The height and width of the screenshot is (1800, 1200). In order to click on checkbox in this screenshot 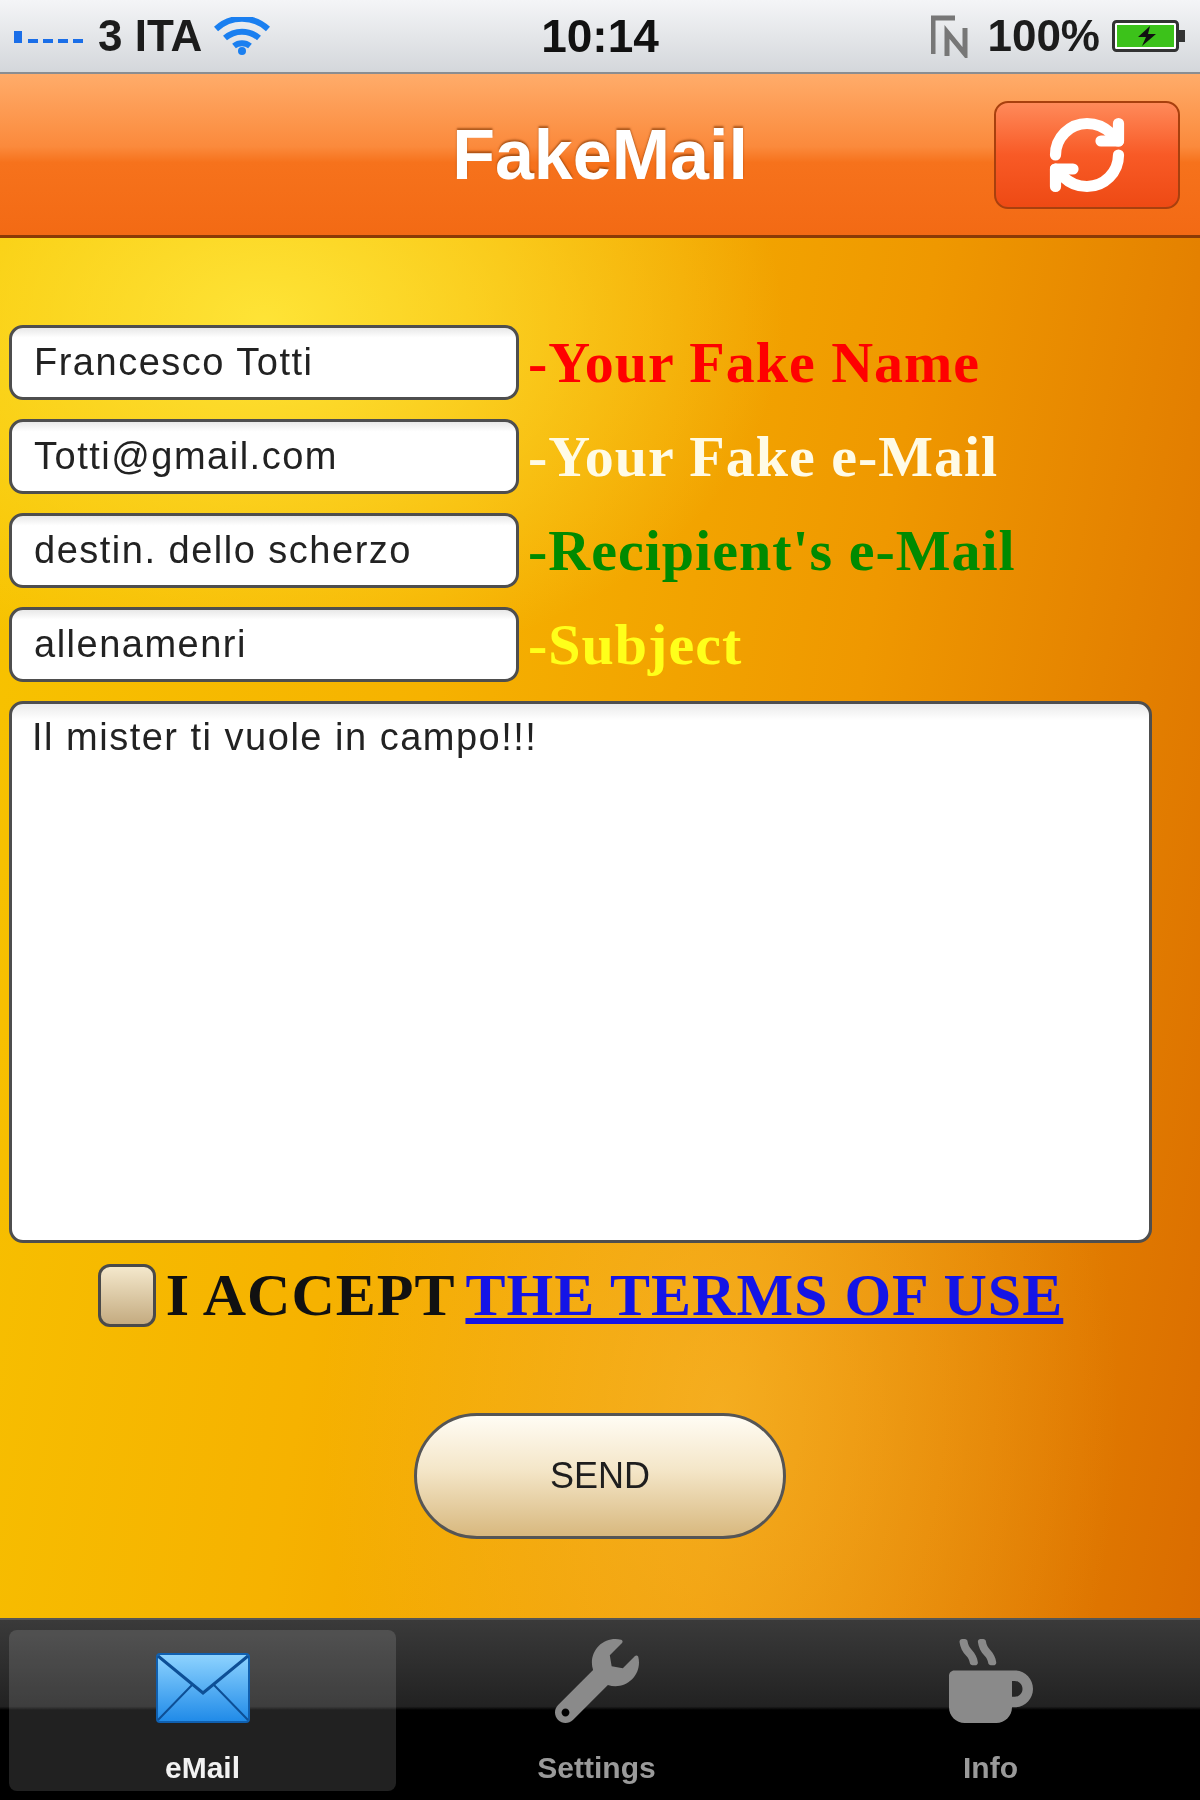, I will do `click(126, 1295)`.